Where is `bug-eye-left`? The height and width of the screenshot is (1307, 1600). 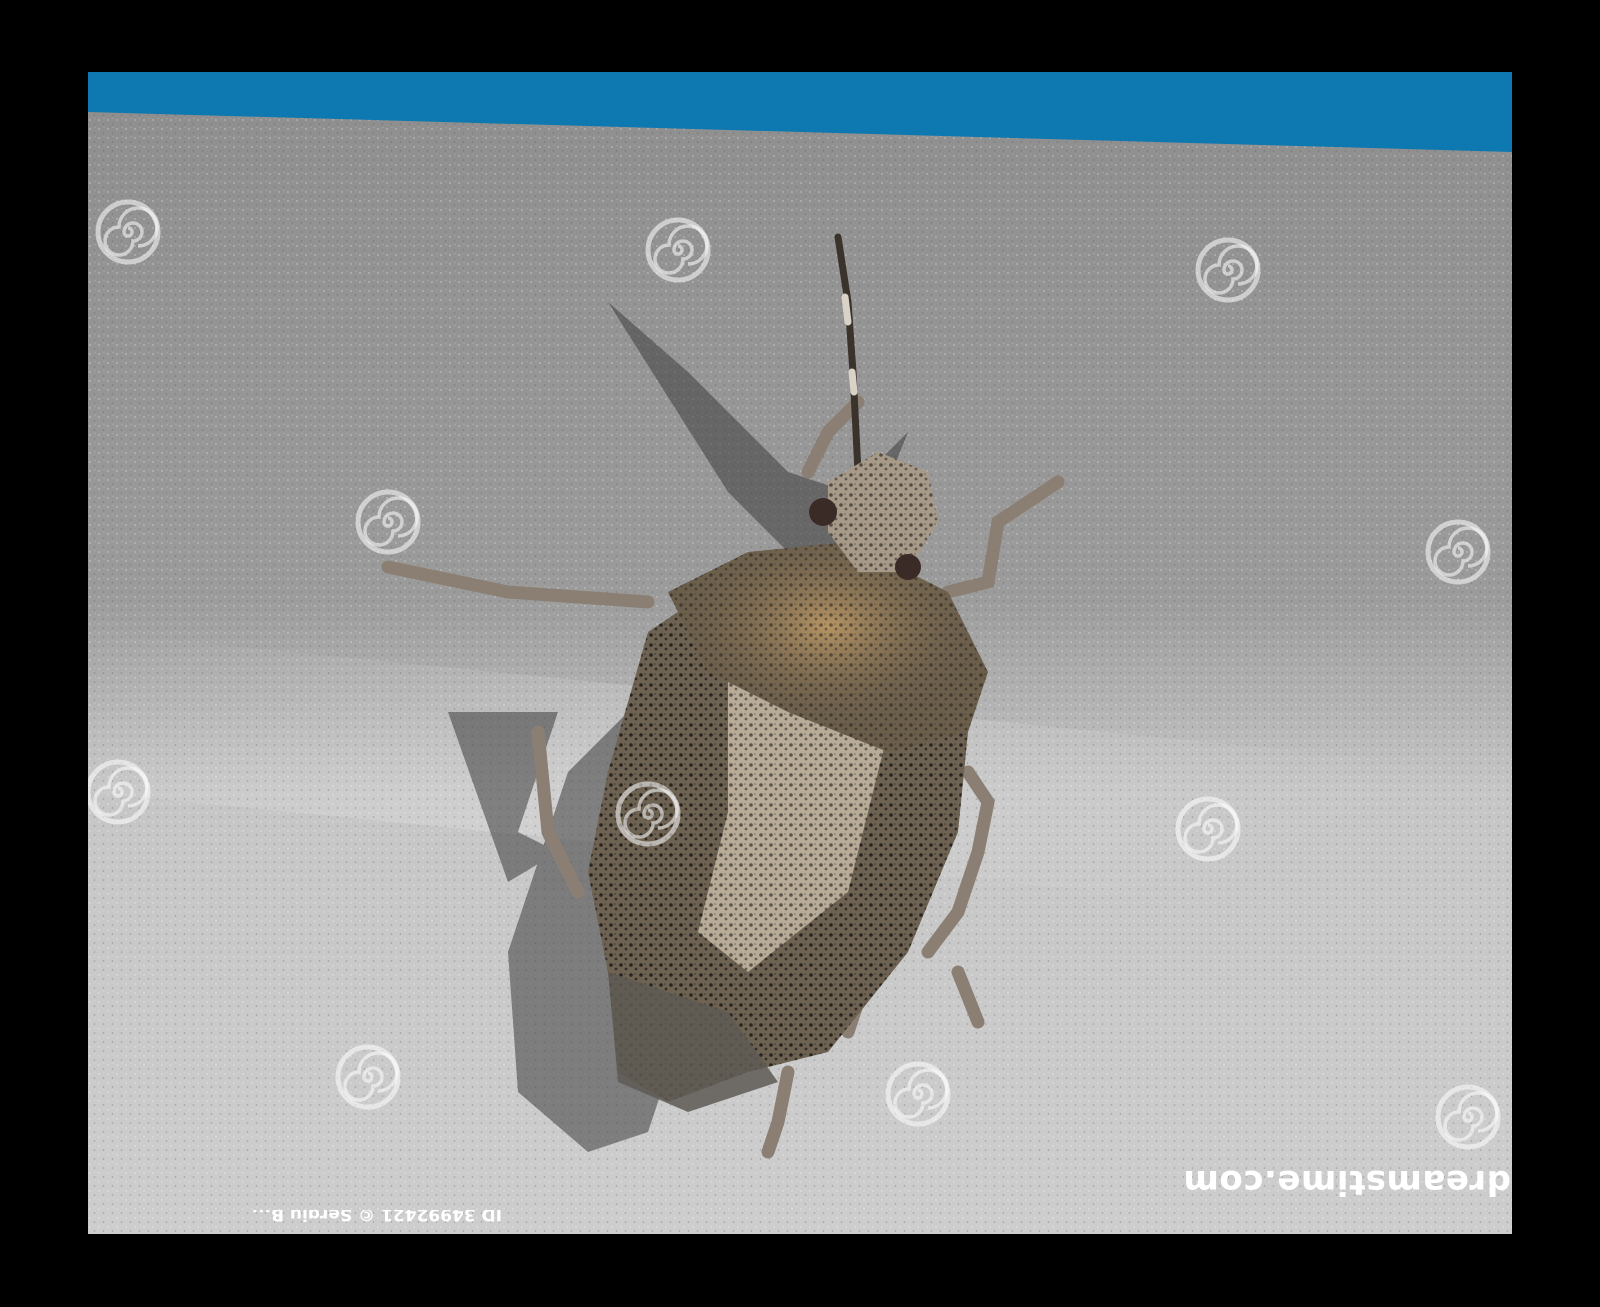 bug-eye-left is located at coordinates (823, 512).